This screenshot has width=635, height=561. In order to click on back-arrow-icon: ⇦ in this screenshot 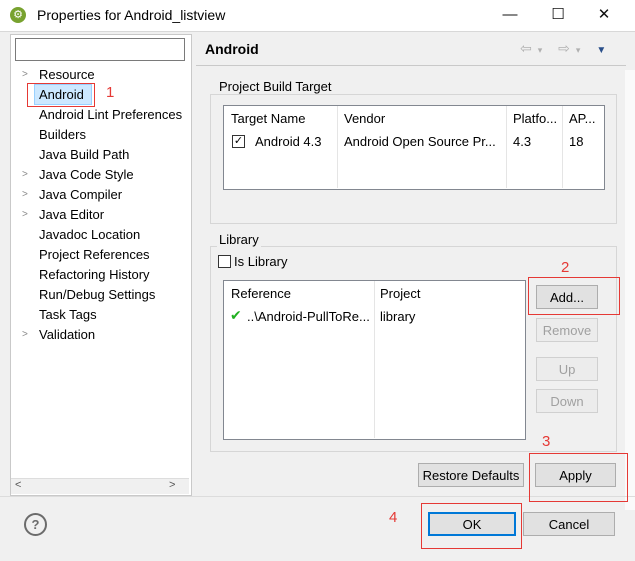, I will do `click(529, 48)`.